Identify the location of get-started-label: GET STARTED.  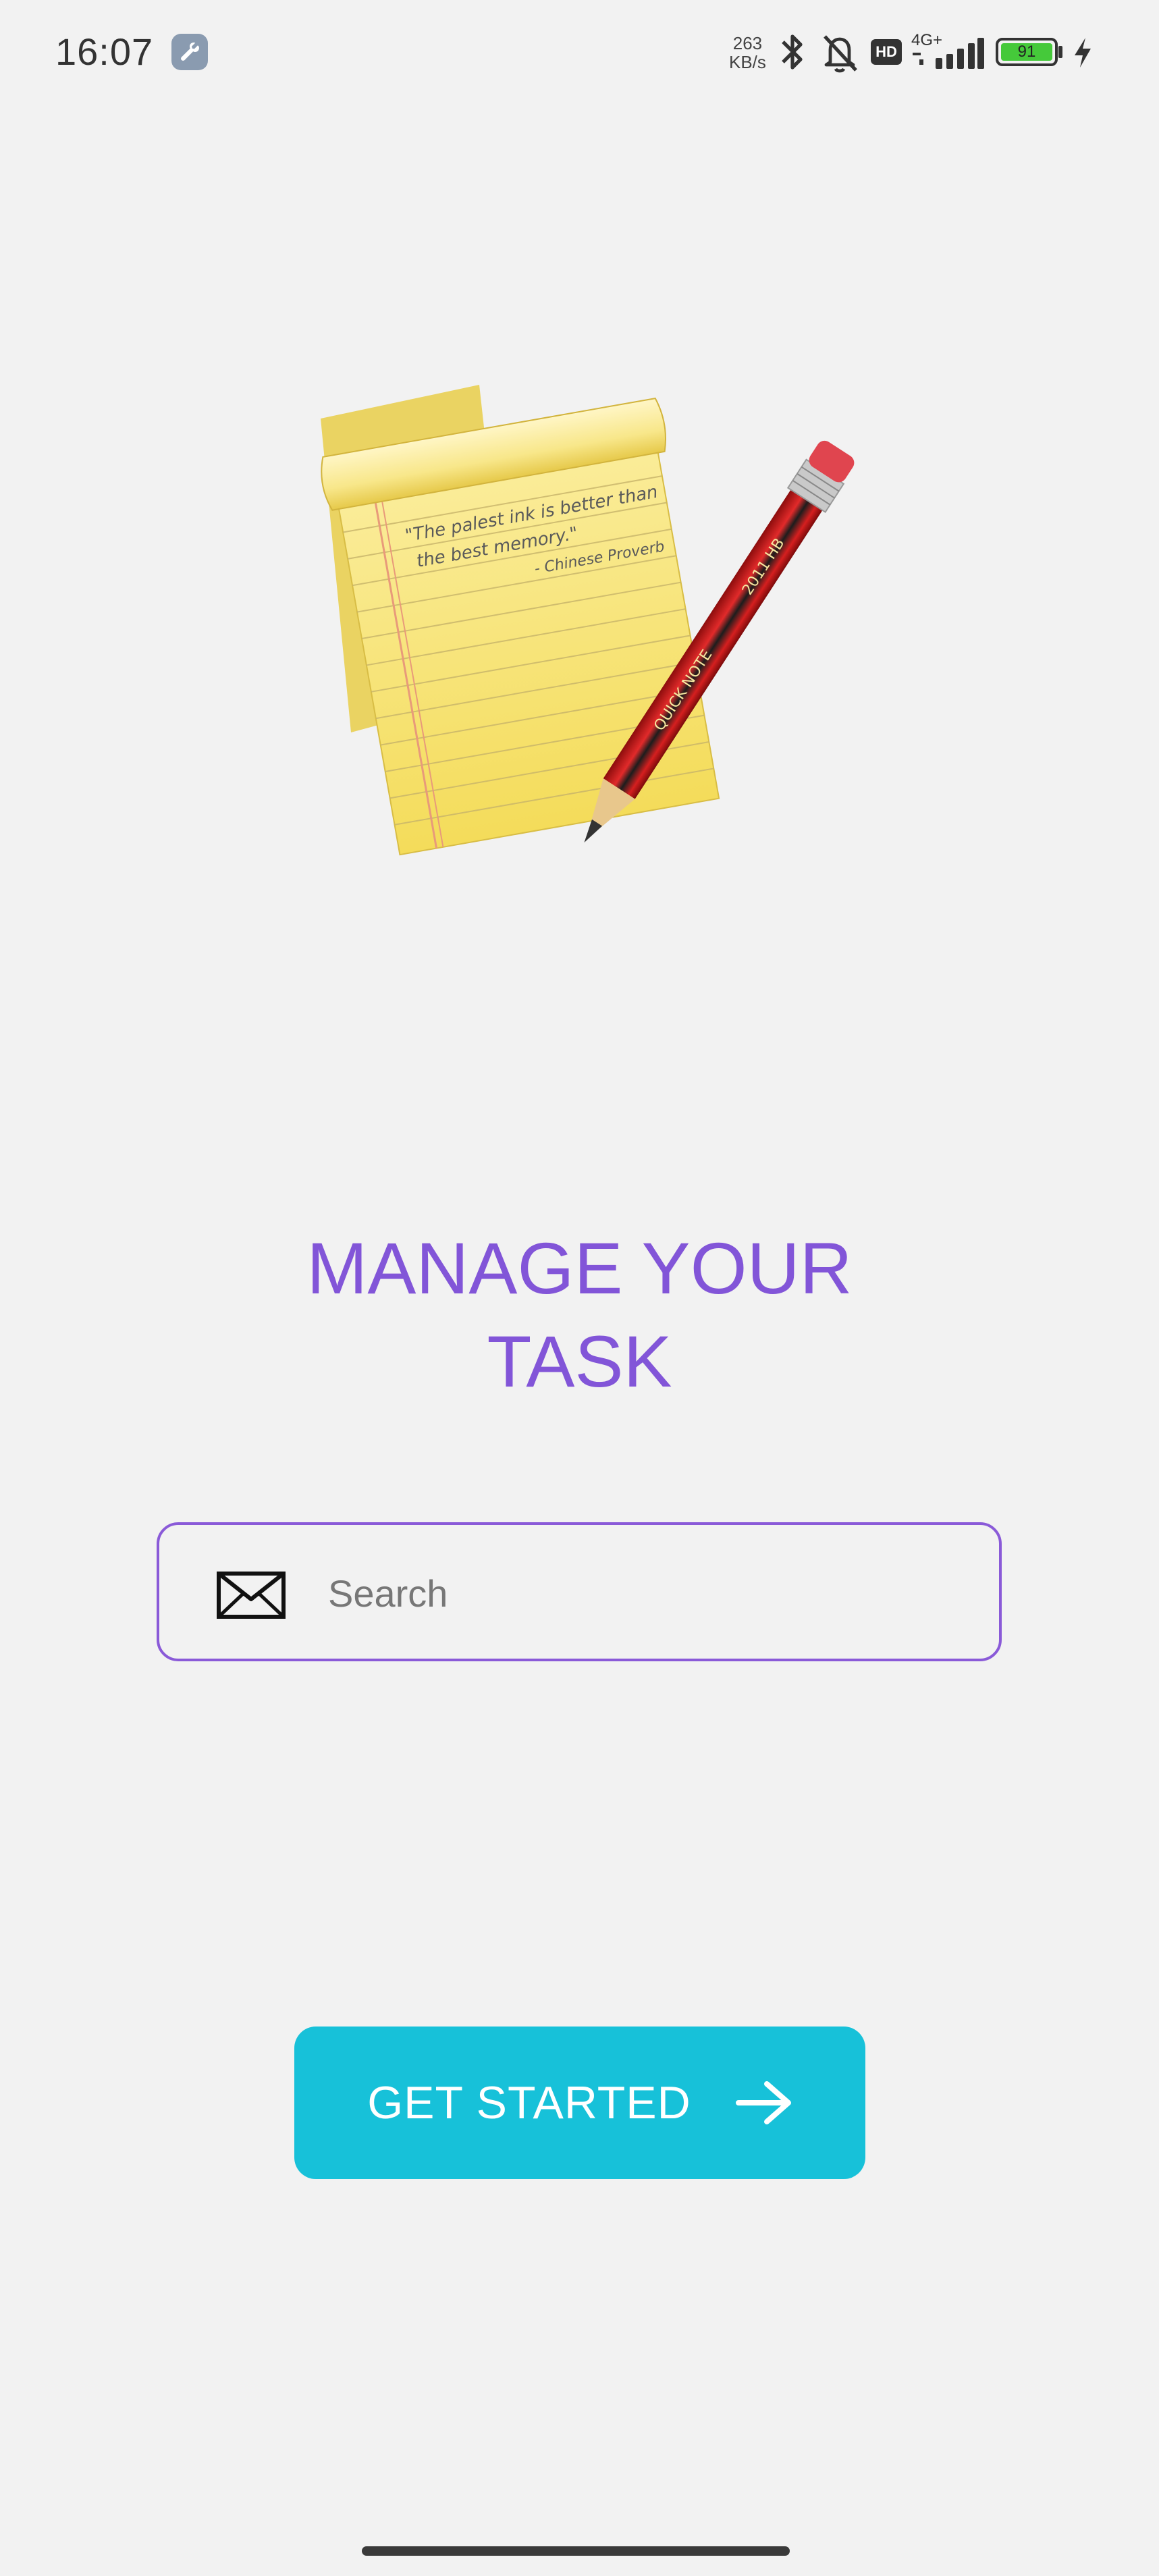
(529, 2102).